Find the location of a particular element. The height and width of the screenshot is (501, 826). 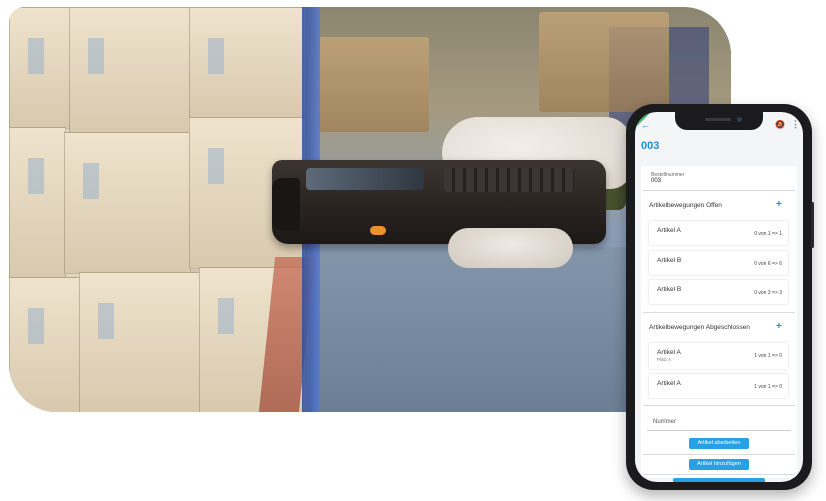

back-arrow-icon: ← is located at coordinates (645, 125).